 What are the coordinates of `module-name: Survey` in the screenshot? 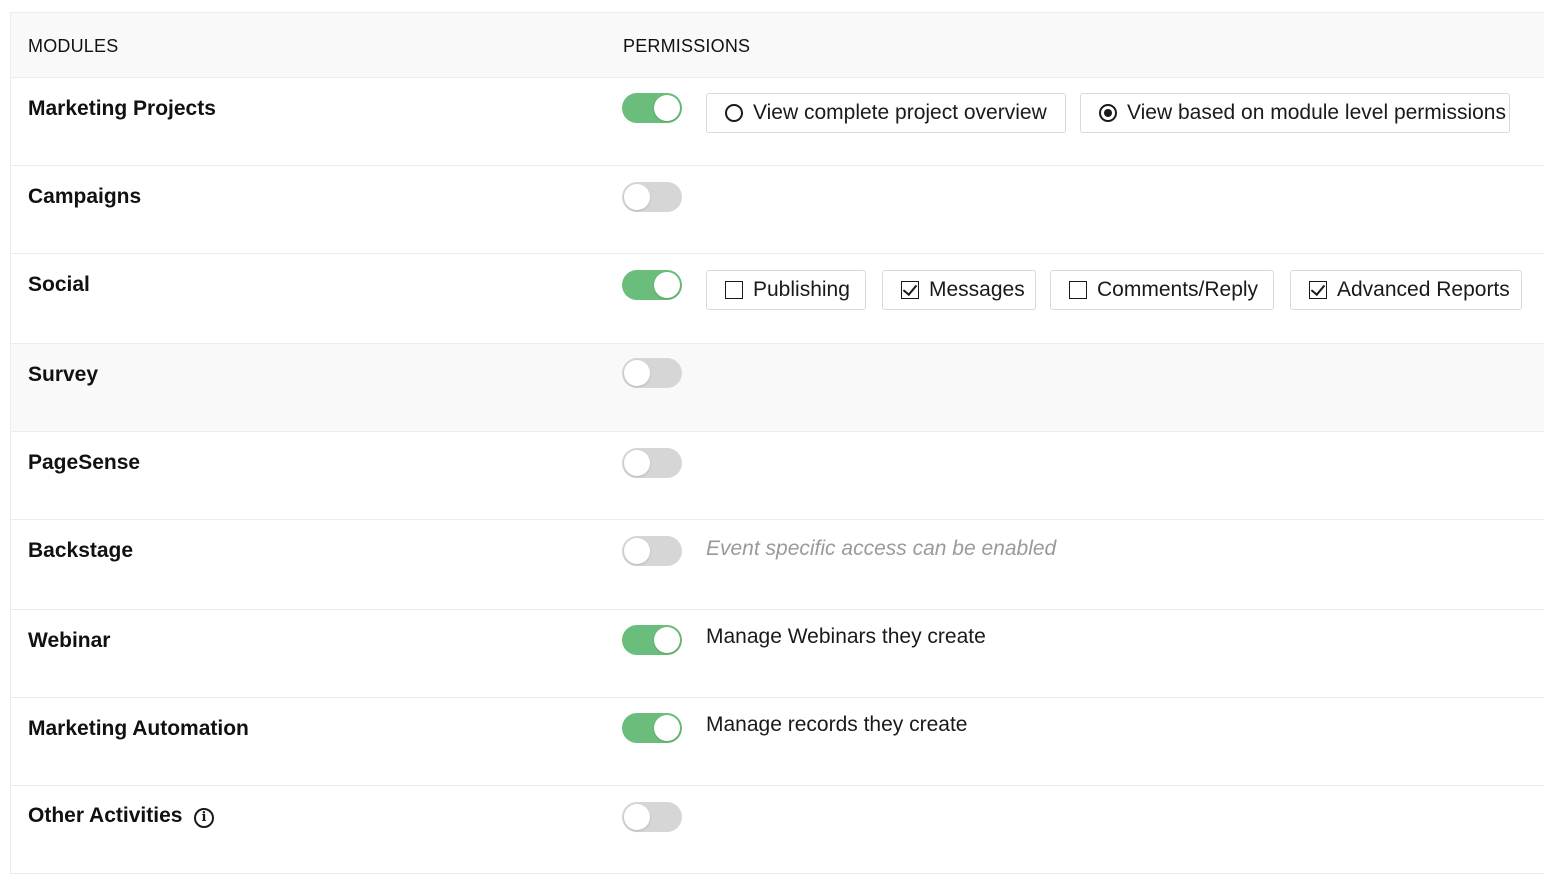 It's located at (63, 374).